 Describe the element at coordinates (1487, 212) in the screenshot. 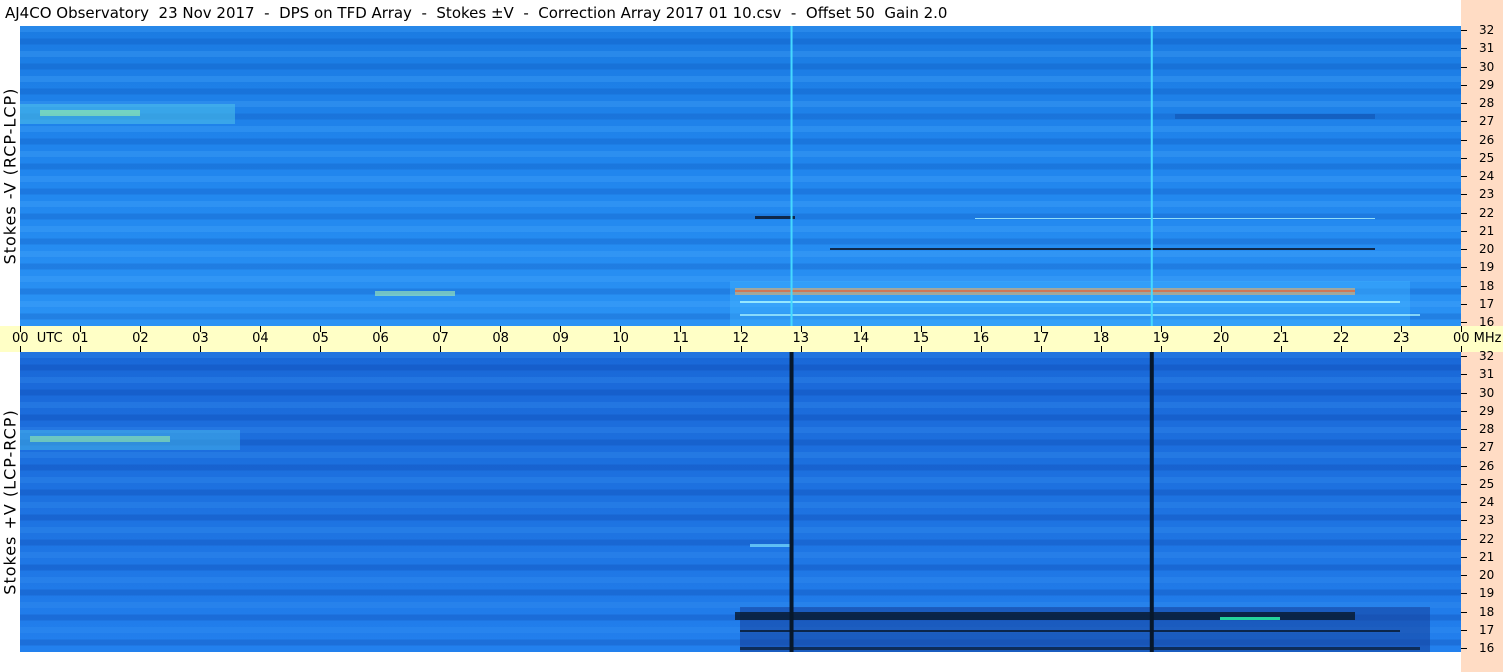

I see `frequency-tick-label: 22` at that location.